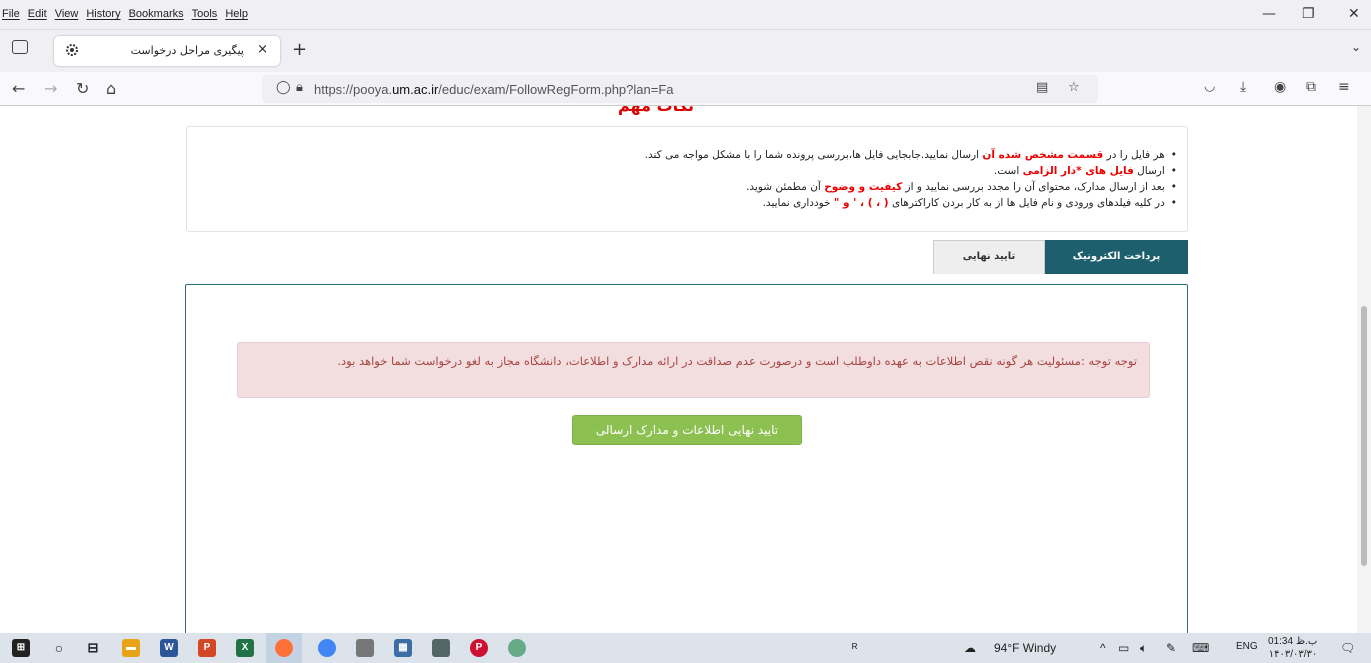 The image size is (1371, 663). What do you see at coordinates (687, 430) in the screenshot?
I see `final-confirm-button: تایید نهایی اطلاعات و مدارک ارسالی` at bounding box center [687, 430].